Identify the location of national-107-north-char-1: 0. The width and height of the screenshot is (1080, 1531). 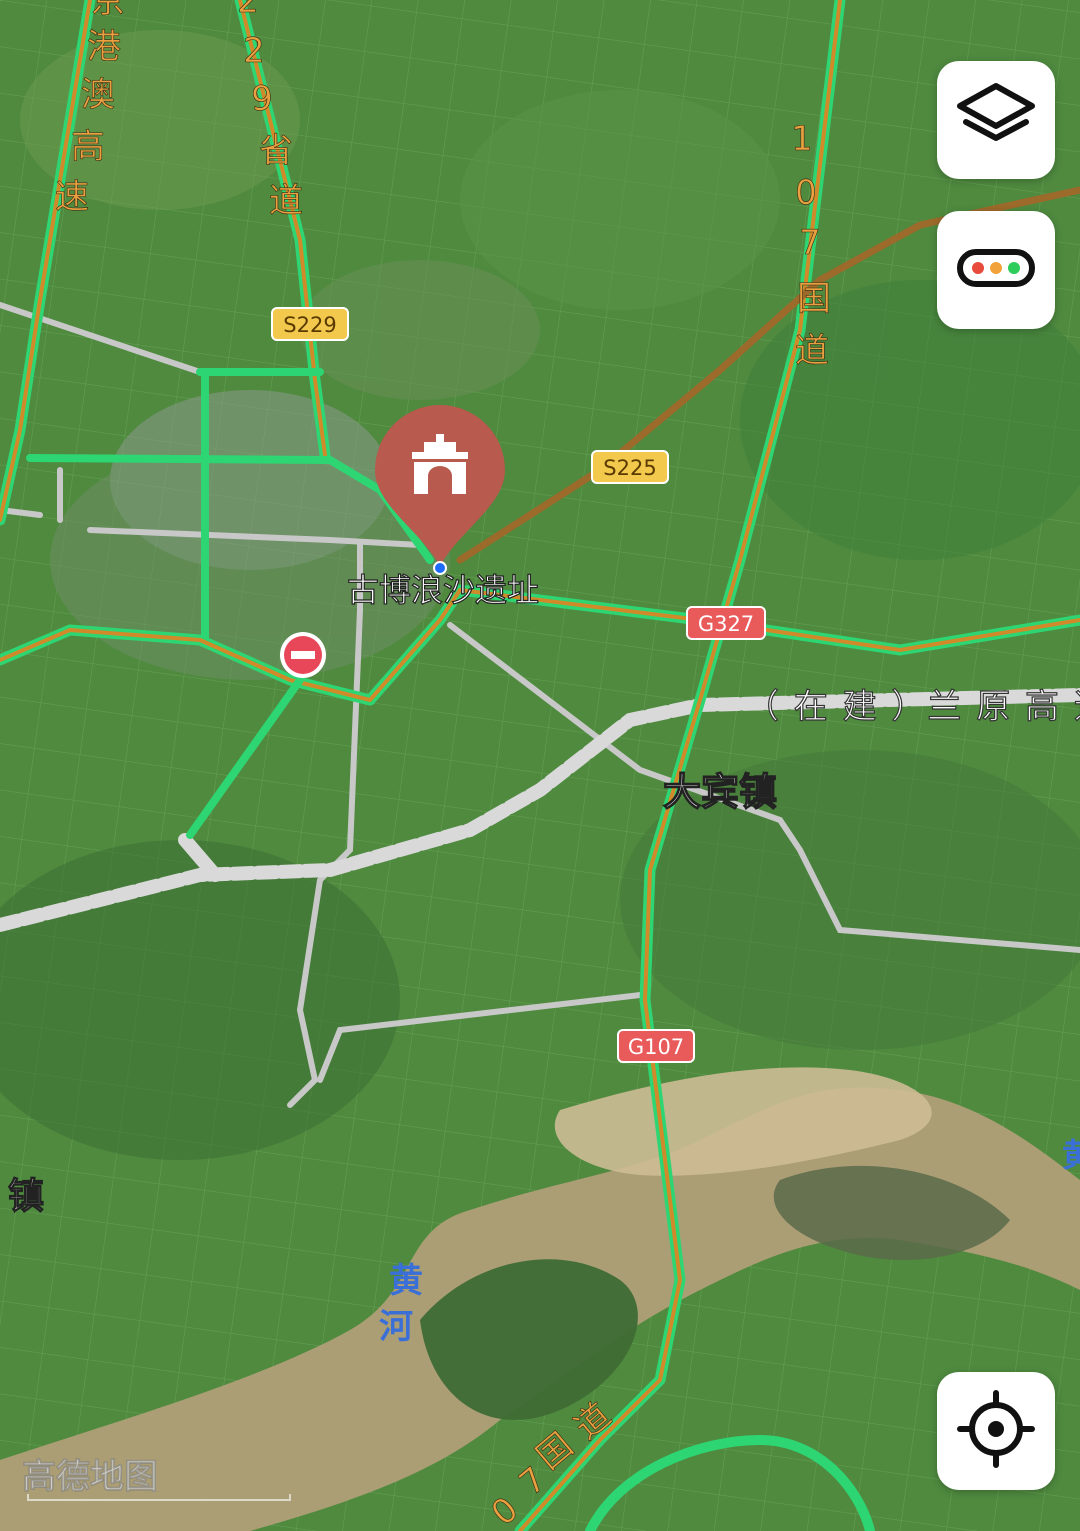
(806, 193).